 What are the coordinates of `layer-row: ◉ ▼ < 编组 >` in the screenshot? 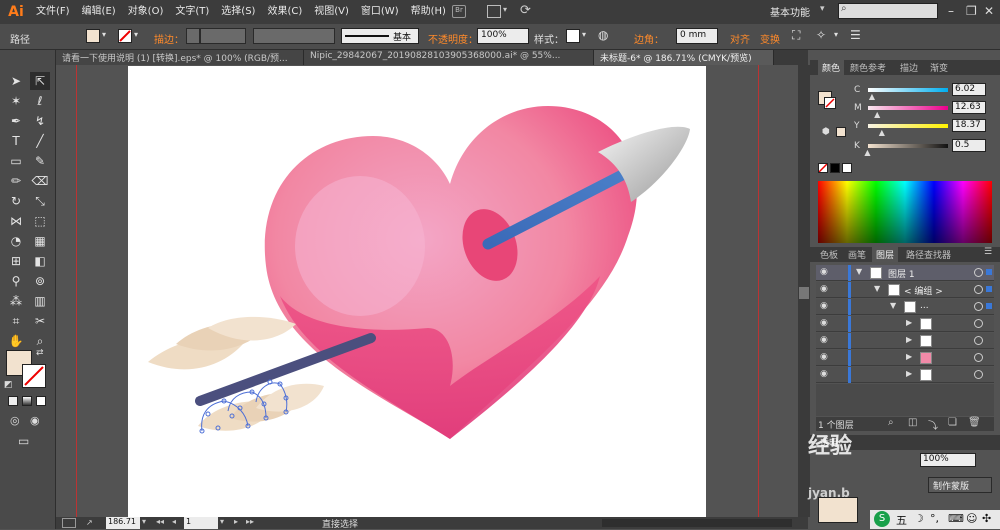 It's located at (905, 290).